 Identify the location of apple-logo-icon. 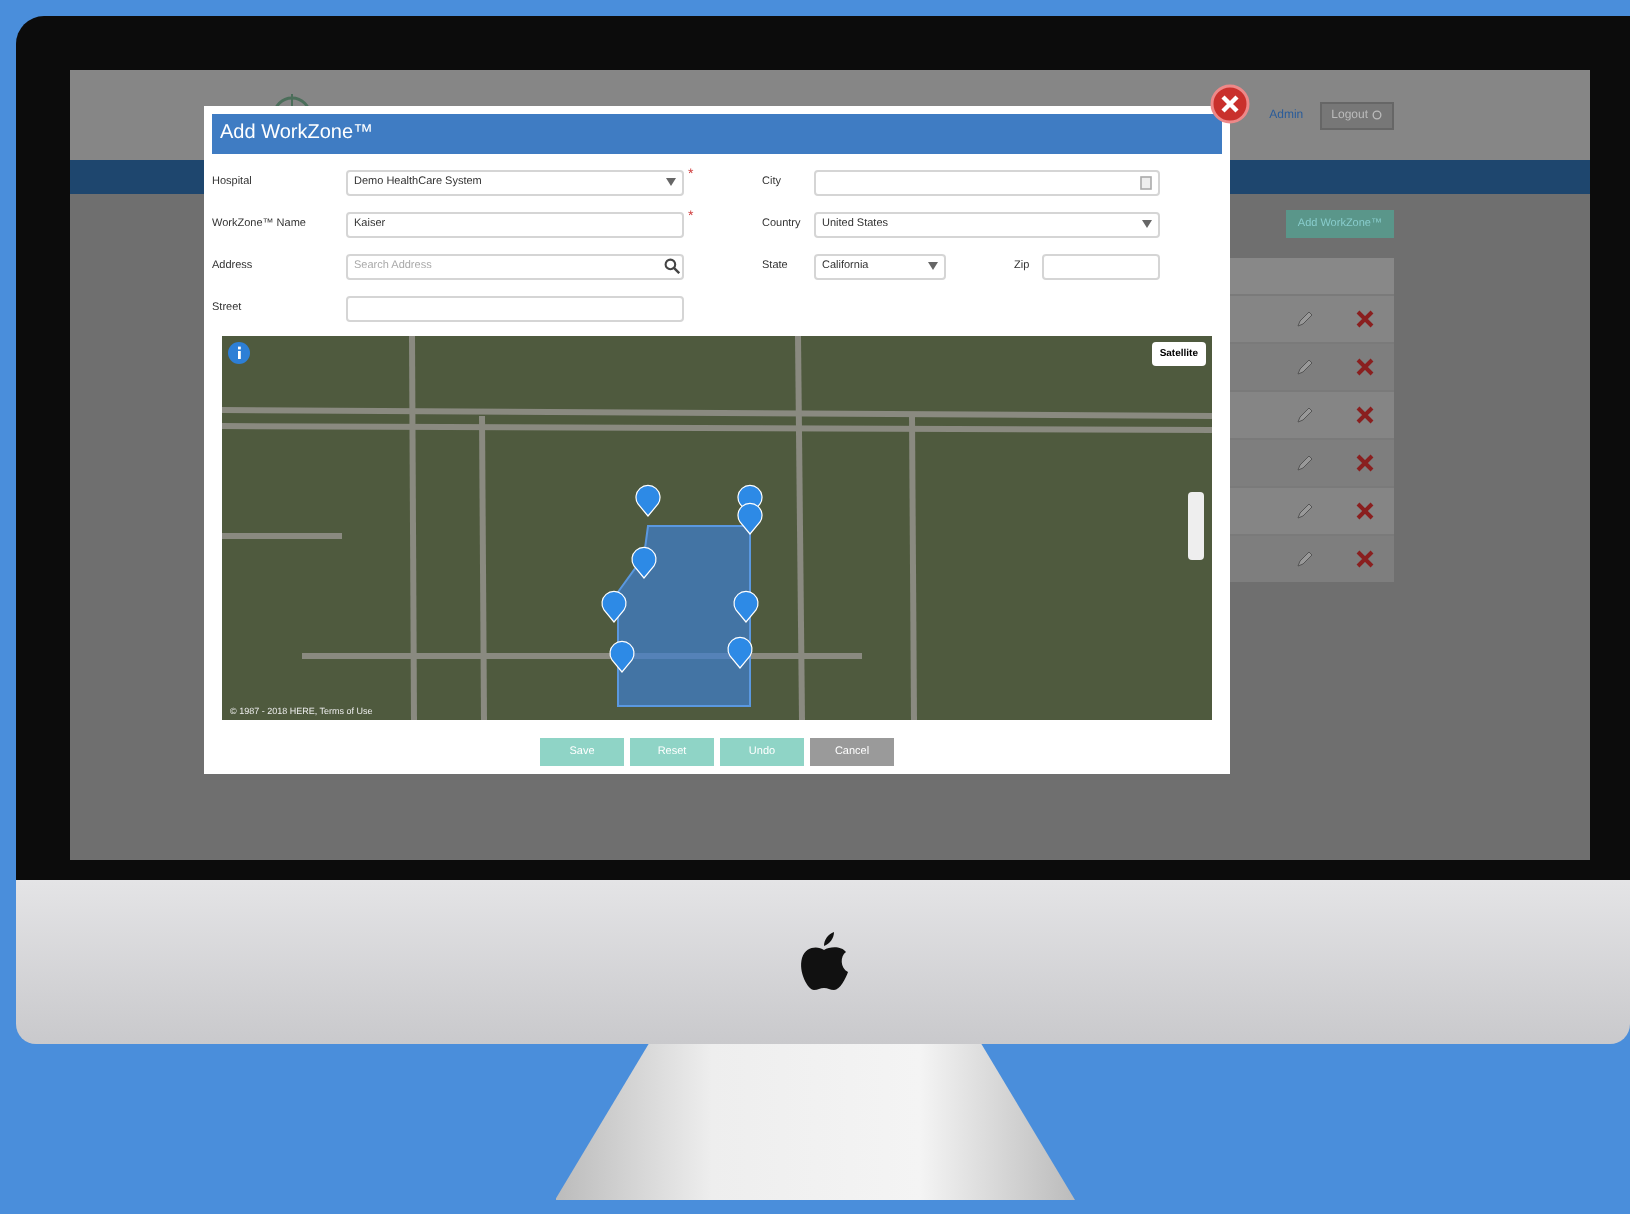
(823, 962).